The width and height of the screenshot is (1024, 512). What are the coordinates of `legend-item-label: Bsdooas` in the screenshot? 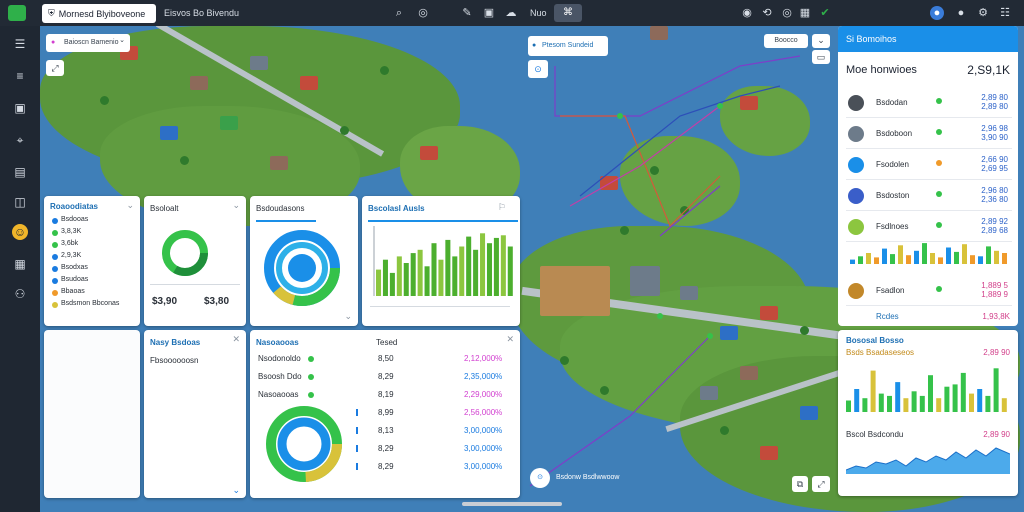 It's located at (75, 219).